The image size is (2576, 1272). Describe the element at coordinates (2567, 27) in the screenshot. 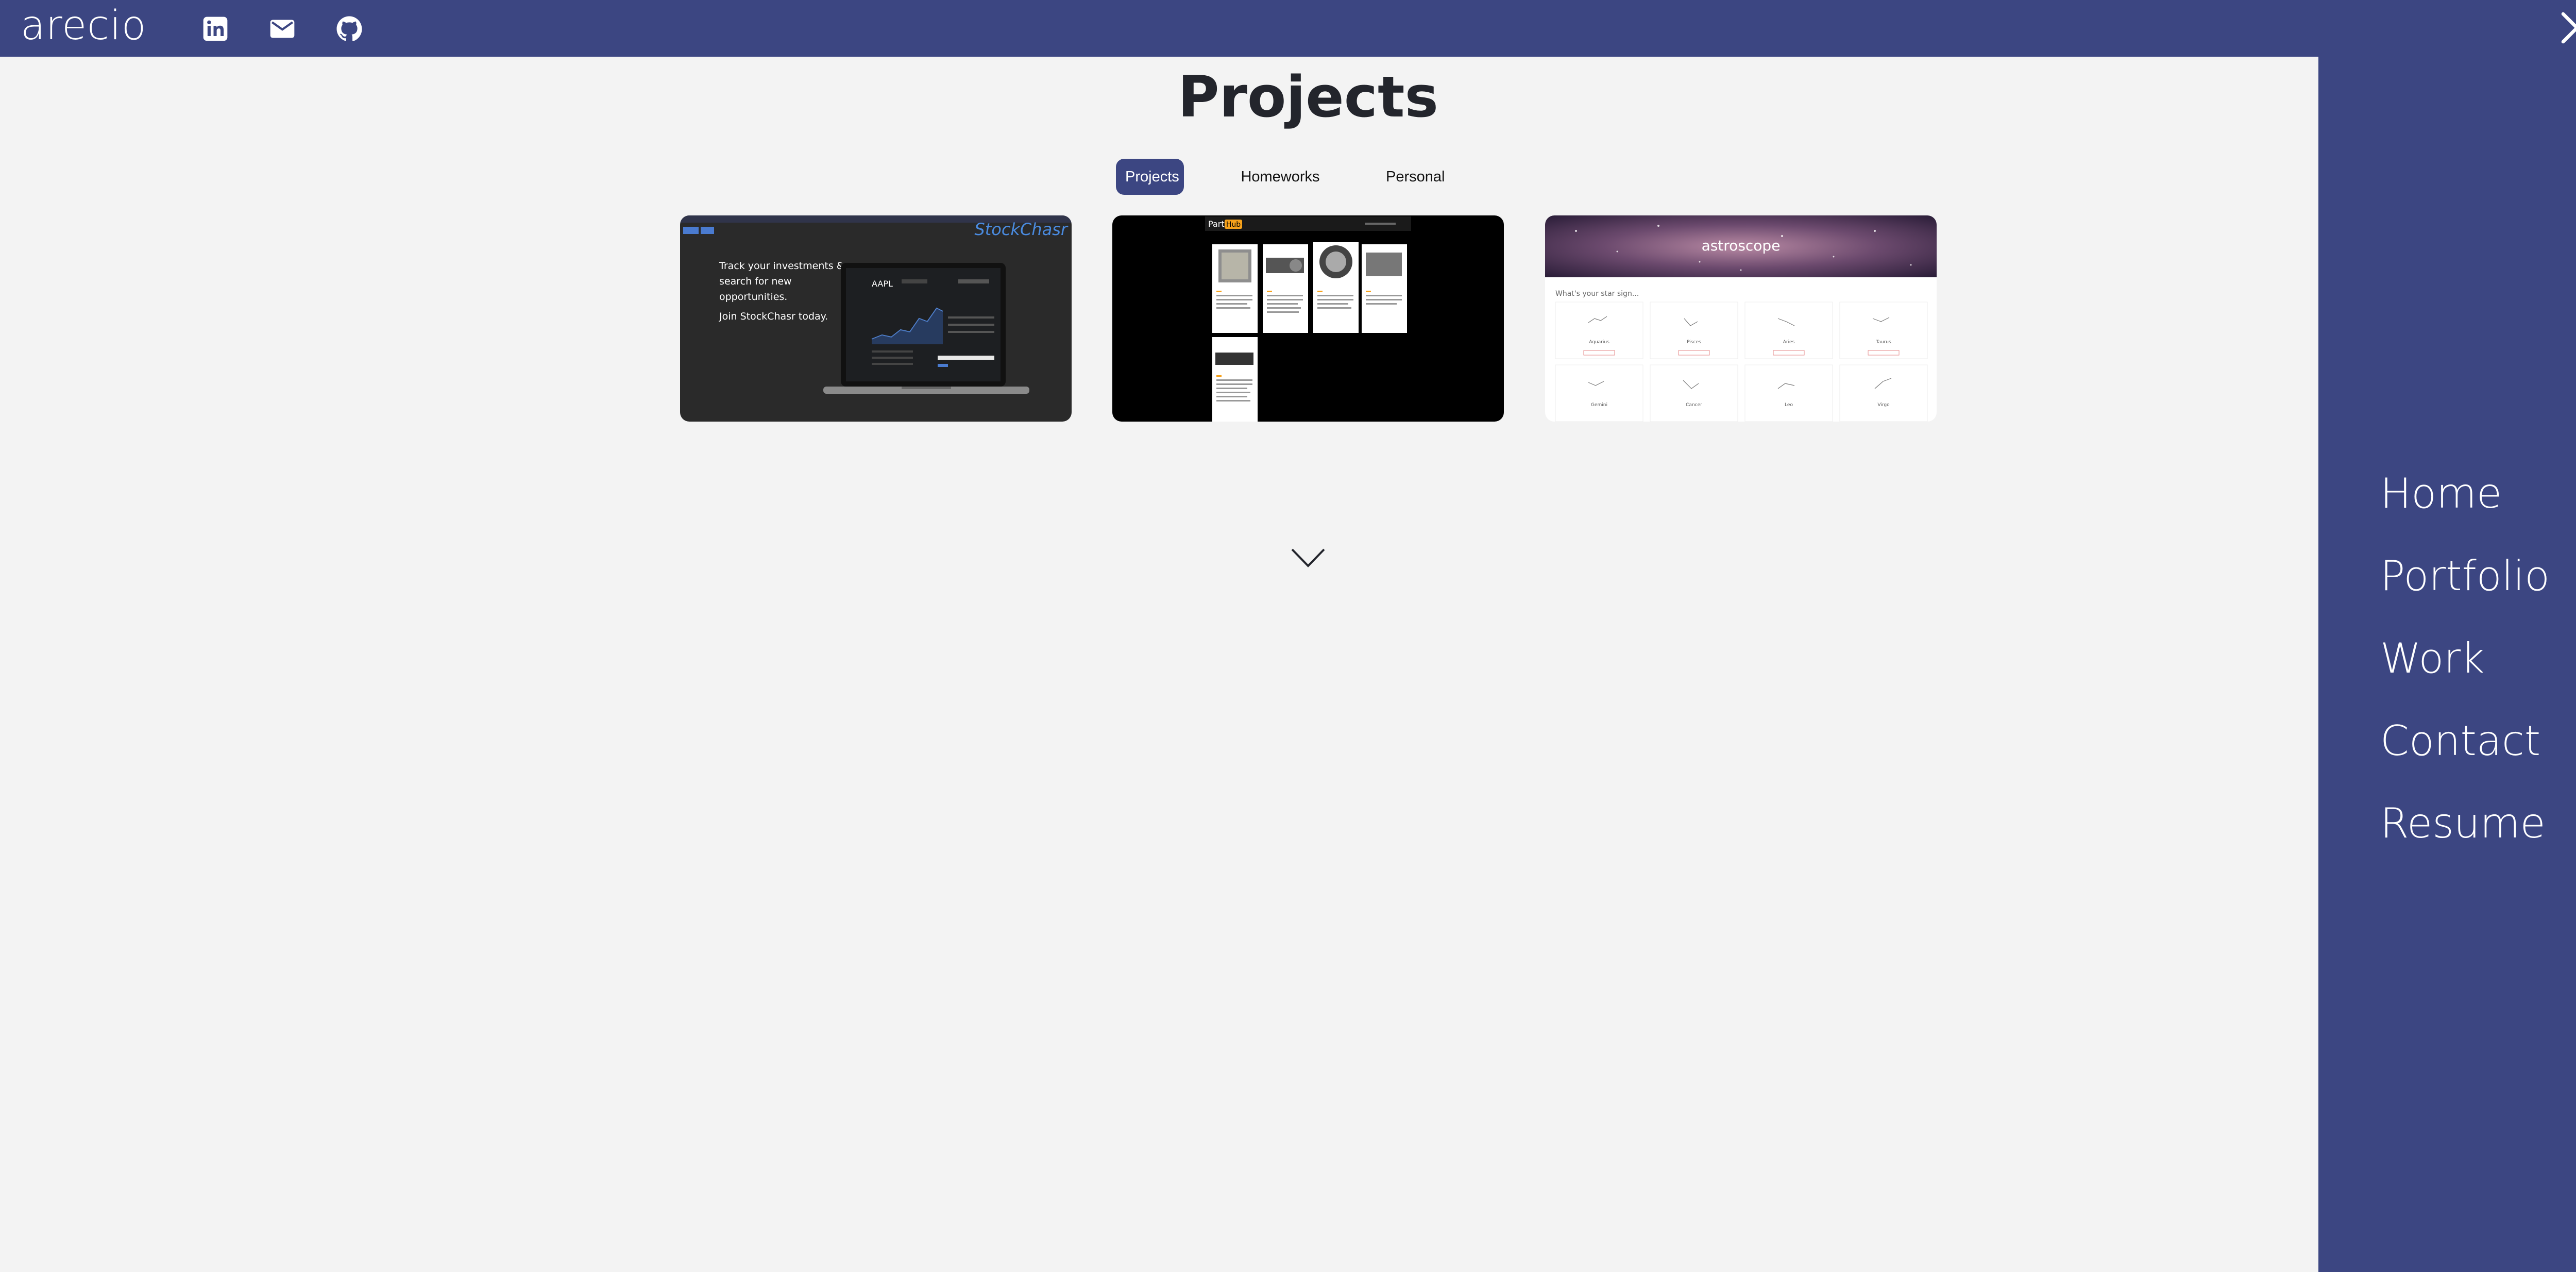

I see `close-icon` at that location.